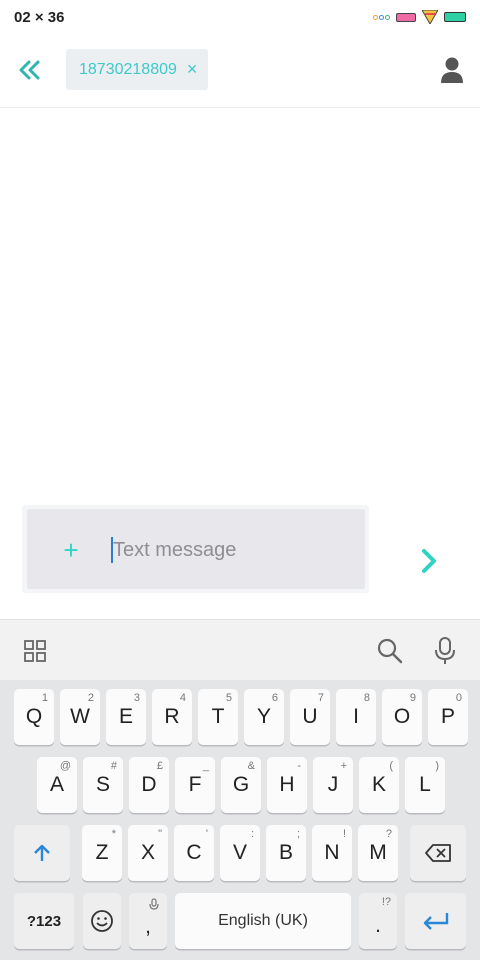 The width and height of the screenshot is (480, 960). What do you see at coordinates (30, 70) in the screenshot?
I see `back-double-chevron-icon` at bounding box center [30, 70].